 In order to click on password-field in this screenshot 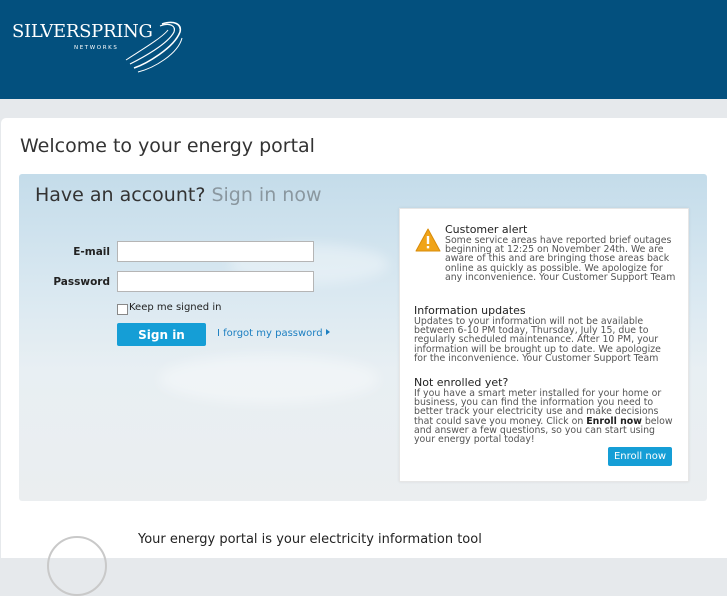, I will do `click(215, 281)`.